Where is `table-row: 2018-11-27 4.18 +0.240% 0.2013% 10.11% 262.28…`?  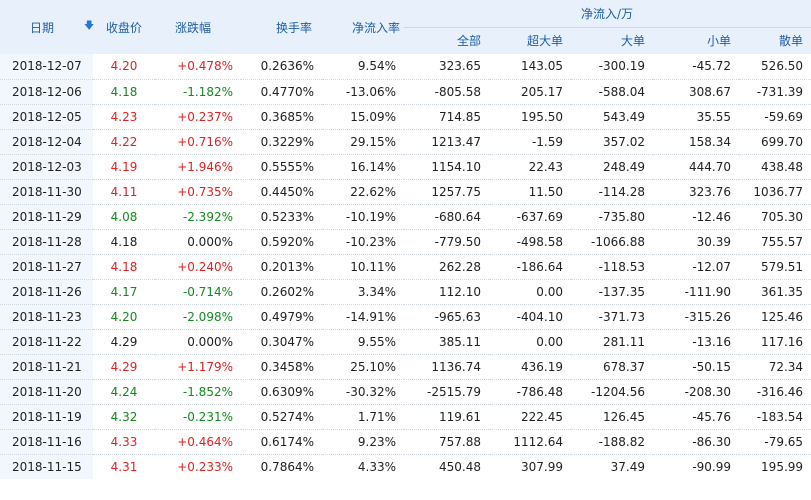
table-row: 2018-11-27 4.18 +0.240% 0.2013% 10.11% 262.28… is located at coordinates (405, 267).